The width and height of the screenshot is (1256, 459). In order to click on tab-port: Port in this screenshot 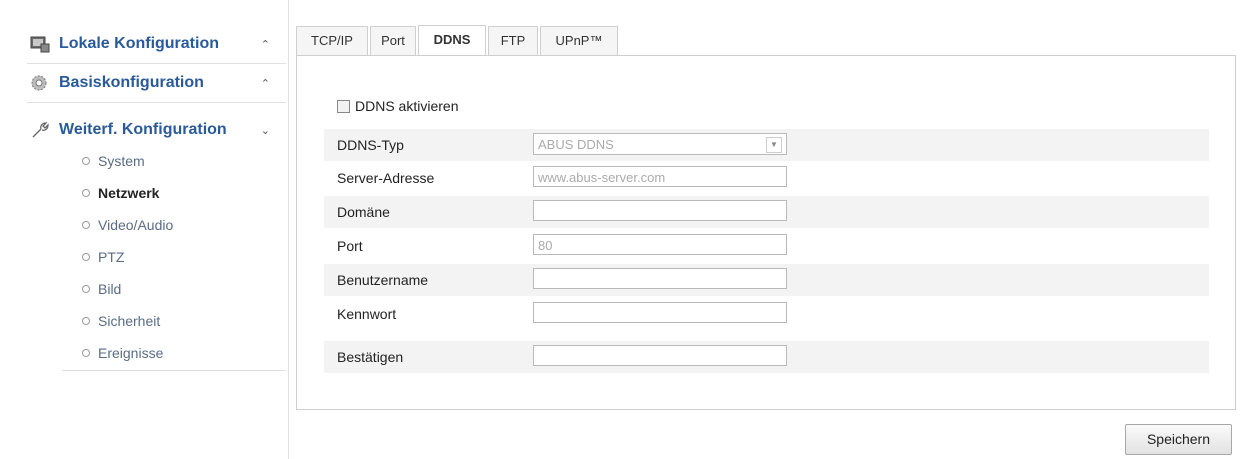, I will do `click(393, 40)`.